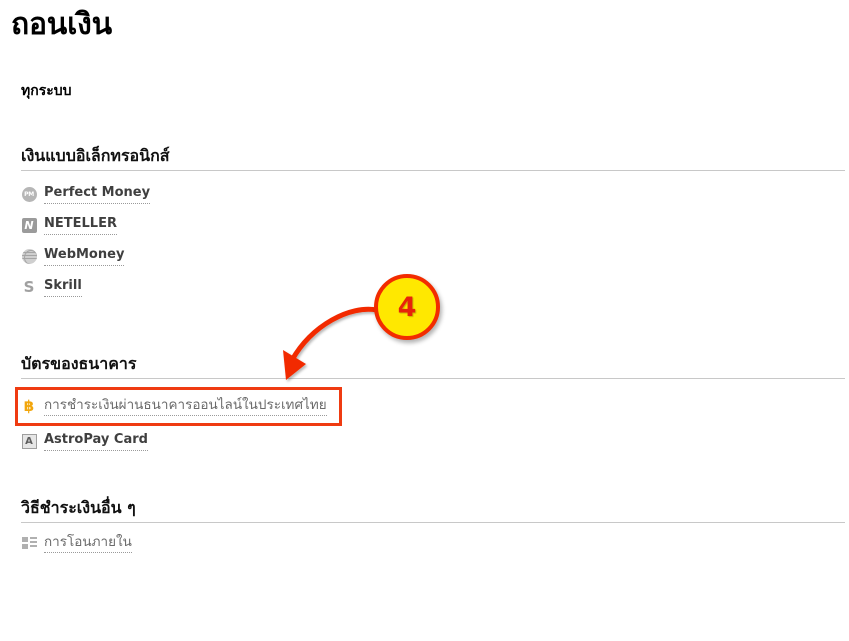 This screenshot has height=641, width=849. I want to click on thai-baht-icon-glyph: ฿, so click(29, 406).